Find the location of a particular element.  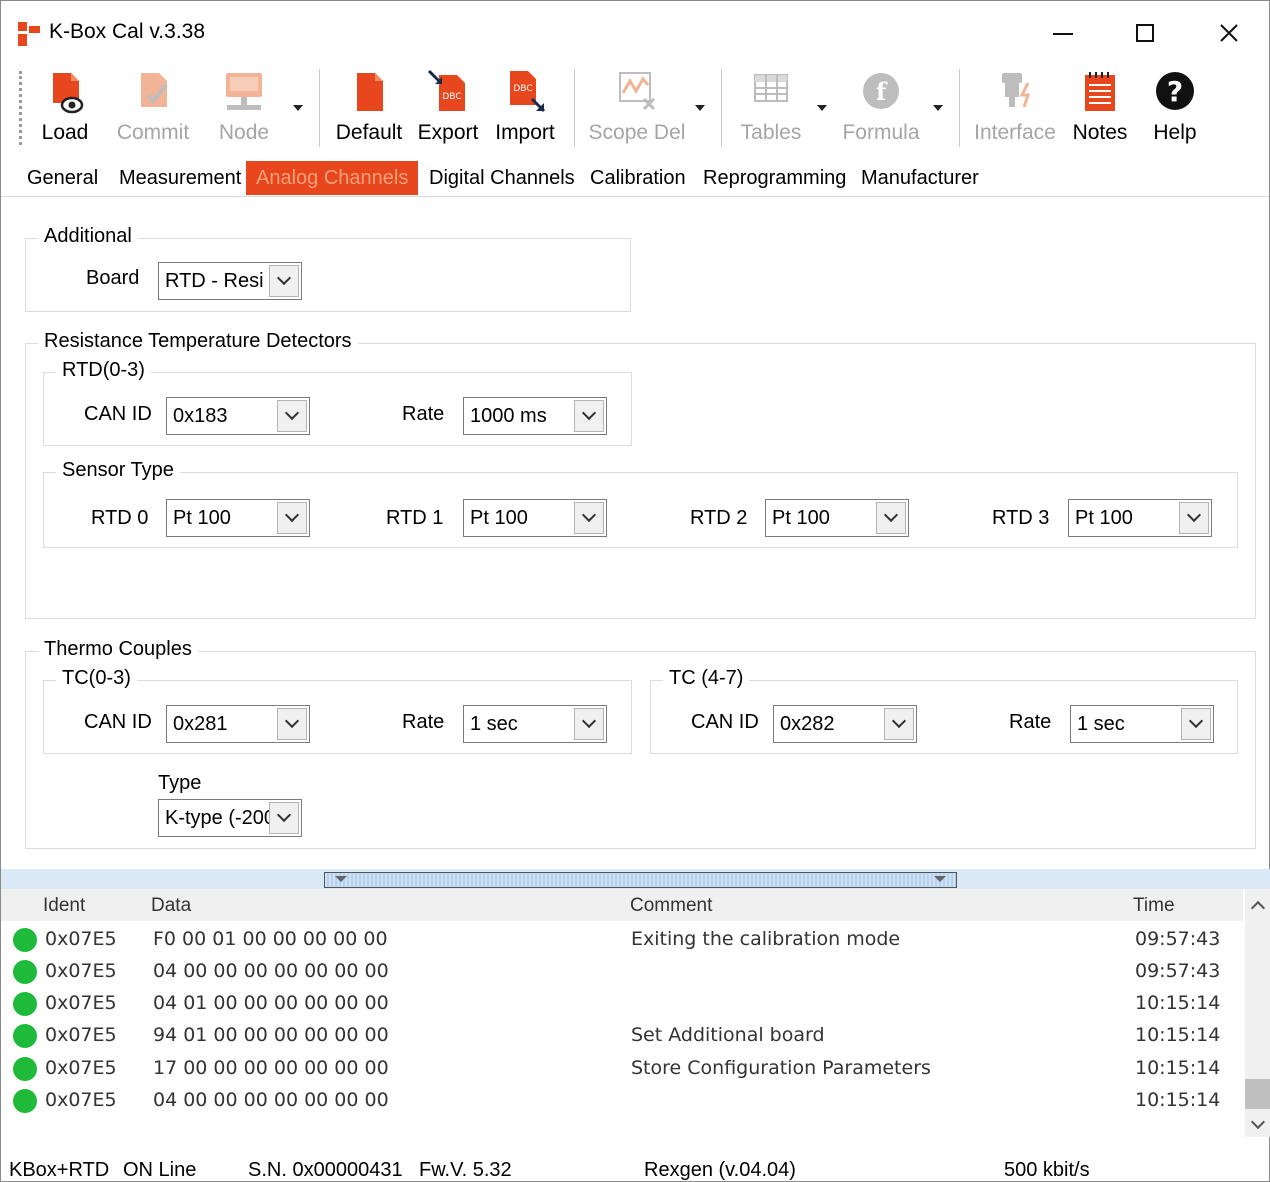

tables-dropdown-icon is located at coordinates (822, 108).